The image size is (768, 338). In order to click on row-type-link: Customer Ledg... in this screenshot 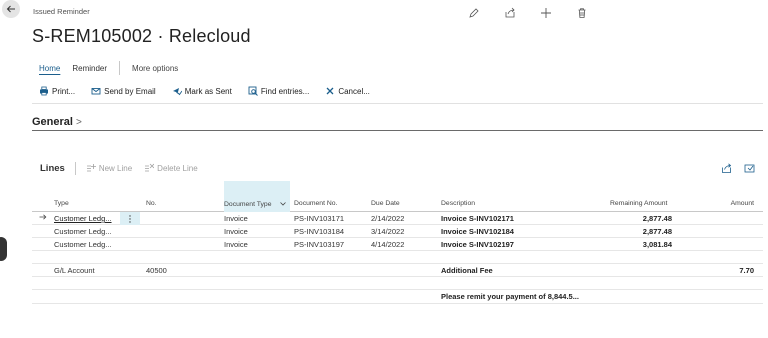, I will do `click(83, 218)`.